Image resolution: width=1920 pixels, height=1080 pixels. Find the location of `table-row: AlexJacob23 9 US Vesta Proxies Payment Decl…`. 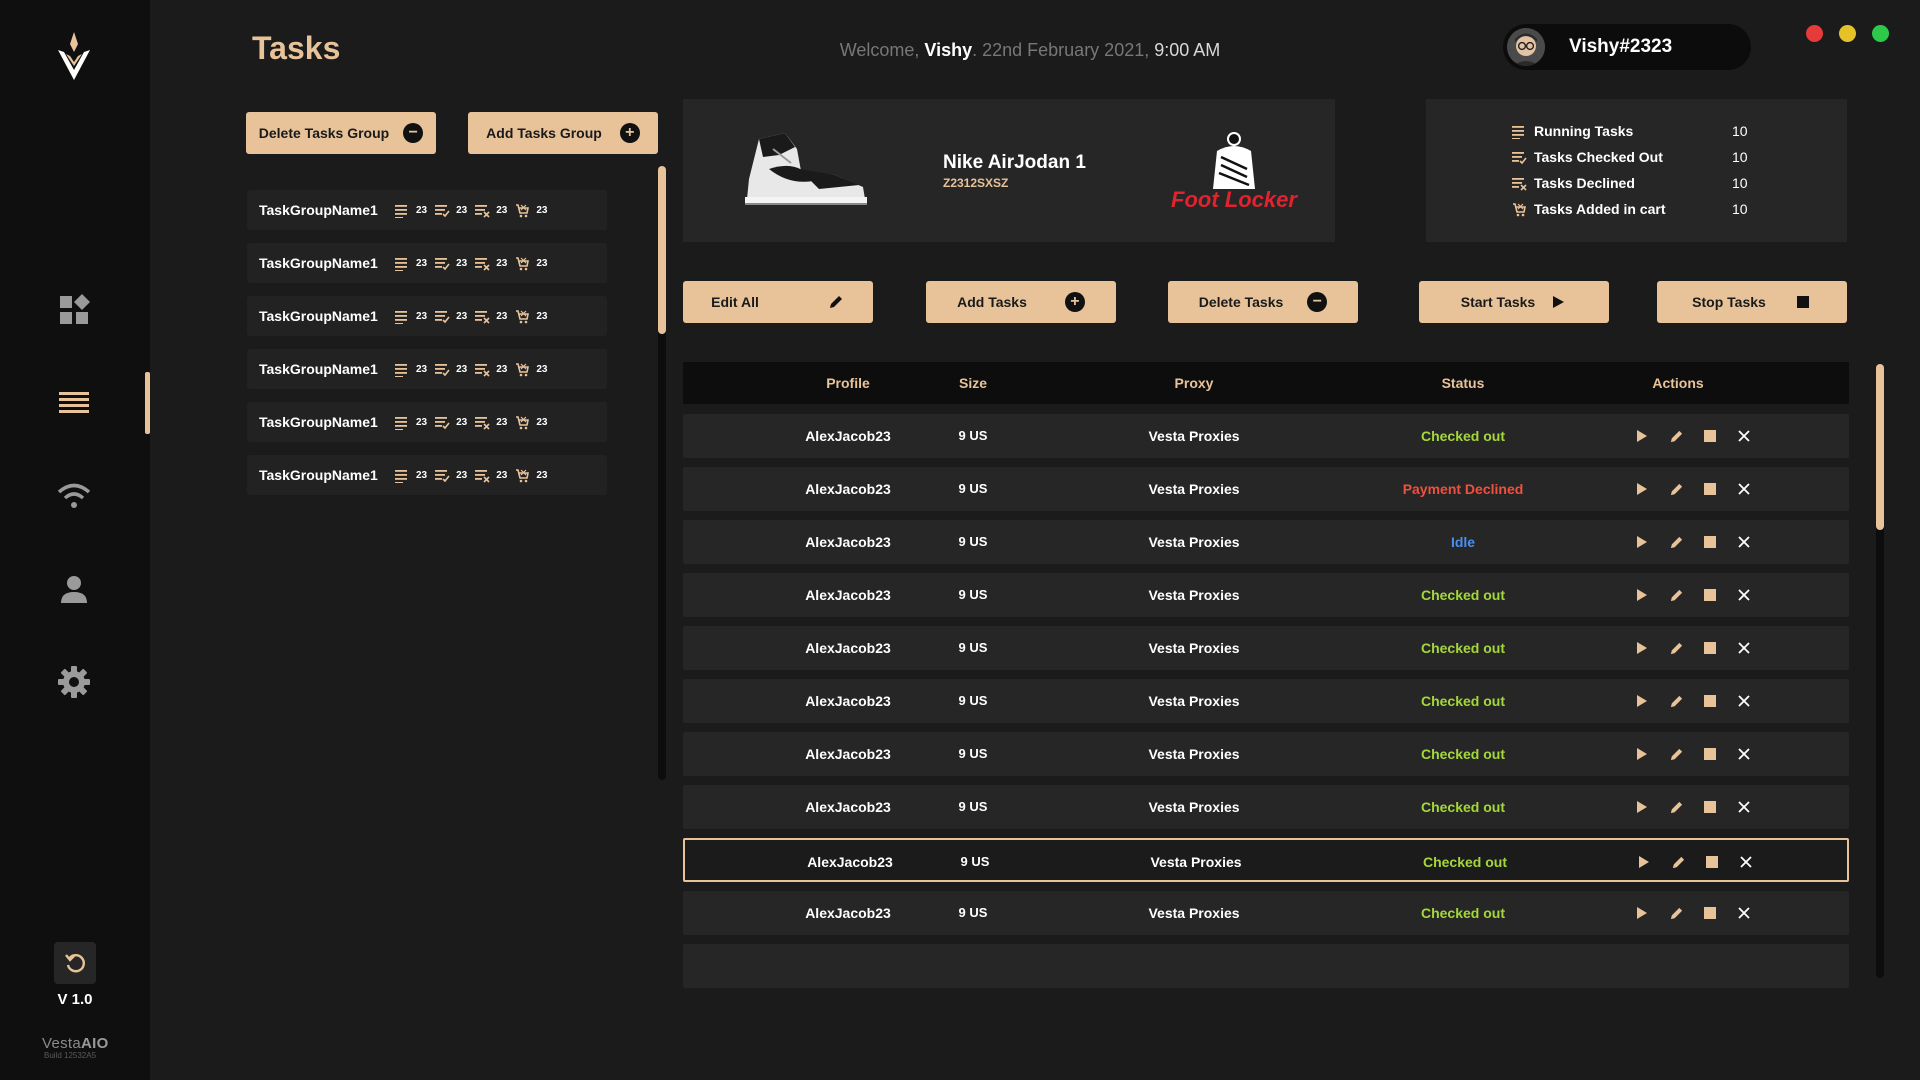

table-row: AlexJacob23 9 US Vesta Proxies Payment Decl… is located at coordinates (1266, 489).